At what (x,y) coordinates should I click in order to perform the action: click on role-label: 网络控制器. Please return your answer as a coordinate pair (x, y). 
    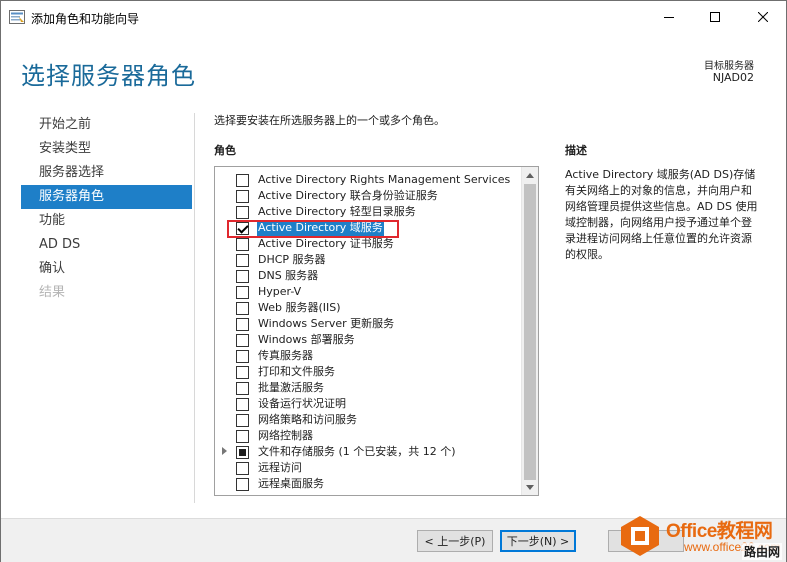
    Looking at the image, I should click on (285, 436).